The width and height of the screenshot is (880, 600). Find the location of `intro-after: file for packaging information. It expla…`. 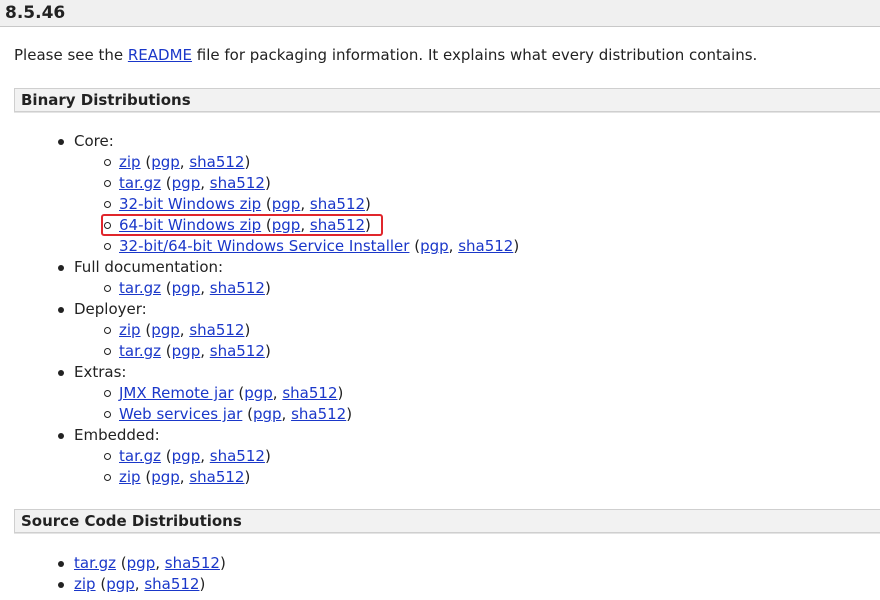

intro-after: file for packaging information. It expla… is located at coordinates (475, 55).